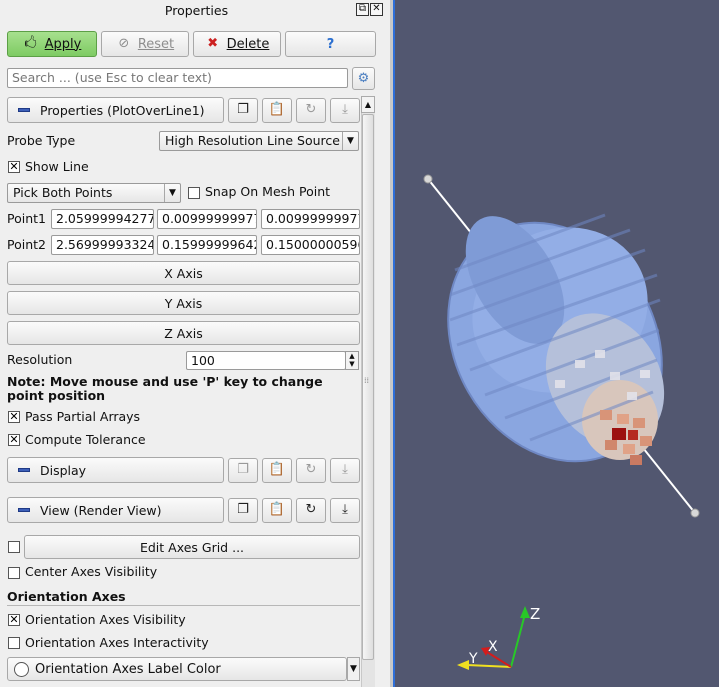  I want to click on center-axes-visibility-label: Center Axes Visibility, so click(91, 571).